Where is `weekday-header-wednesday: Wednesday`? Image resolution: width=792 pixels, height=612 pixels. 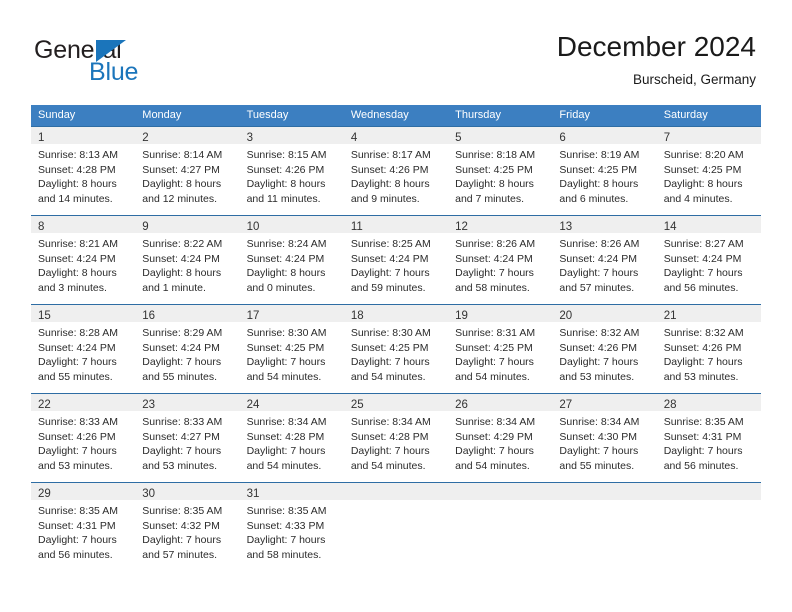 weekday-header-wednesday: Wednesday is located at coordinates (396, 116).